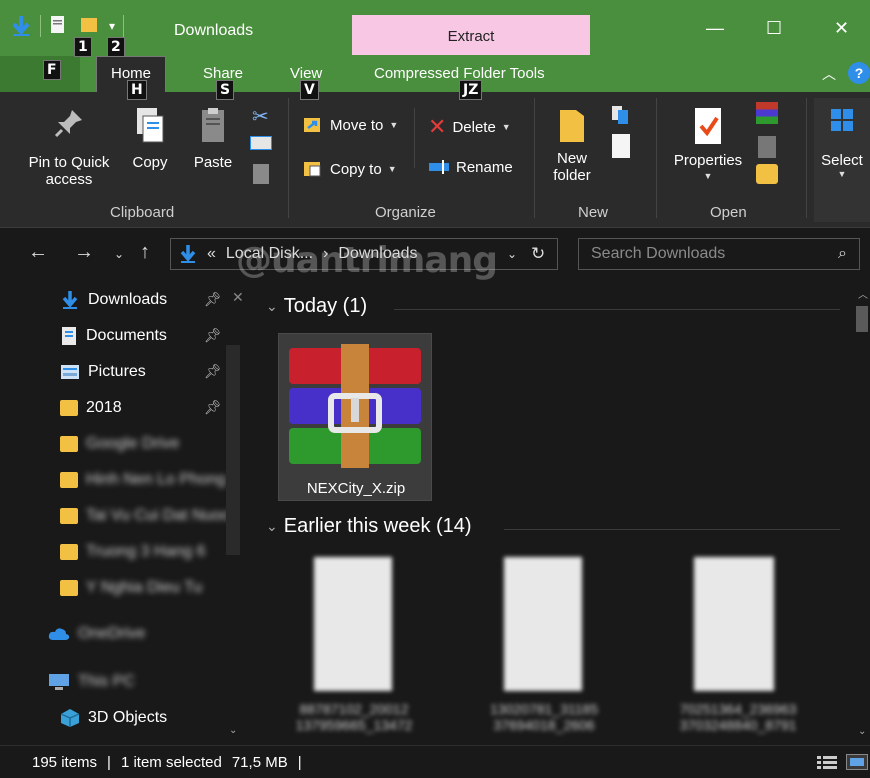  Describe the element at coordinates (842, 253) in the screenshot. I see `search-icon: ⌕` at that location.